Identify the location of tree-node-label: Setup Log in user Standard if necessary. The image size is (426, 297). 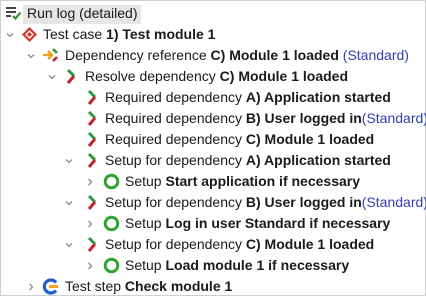
(257, 223).